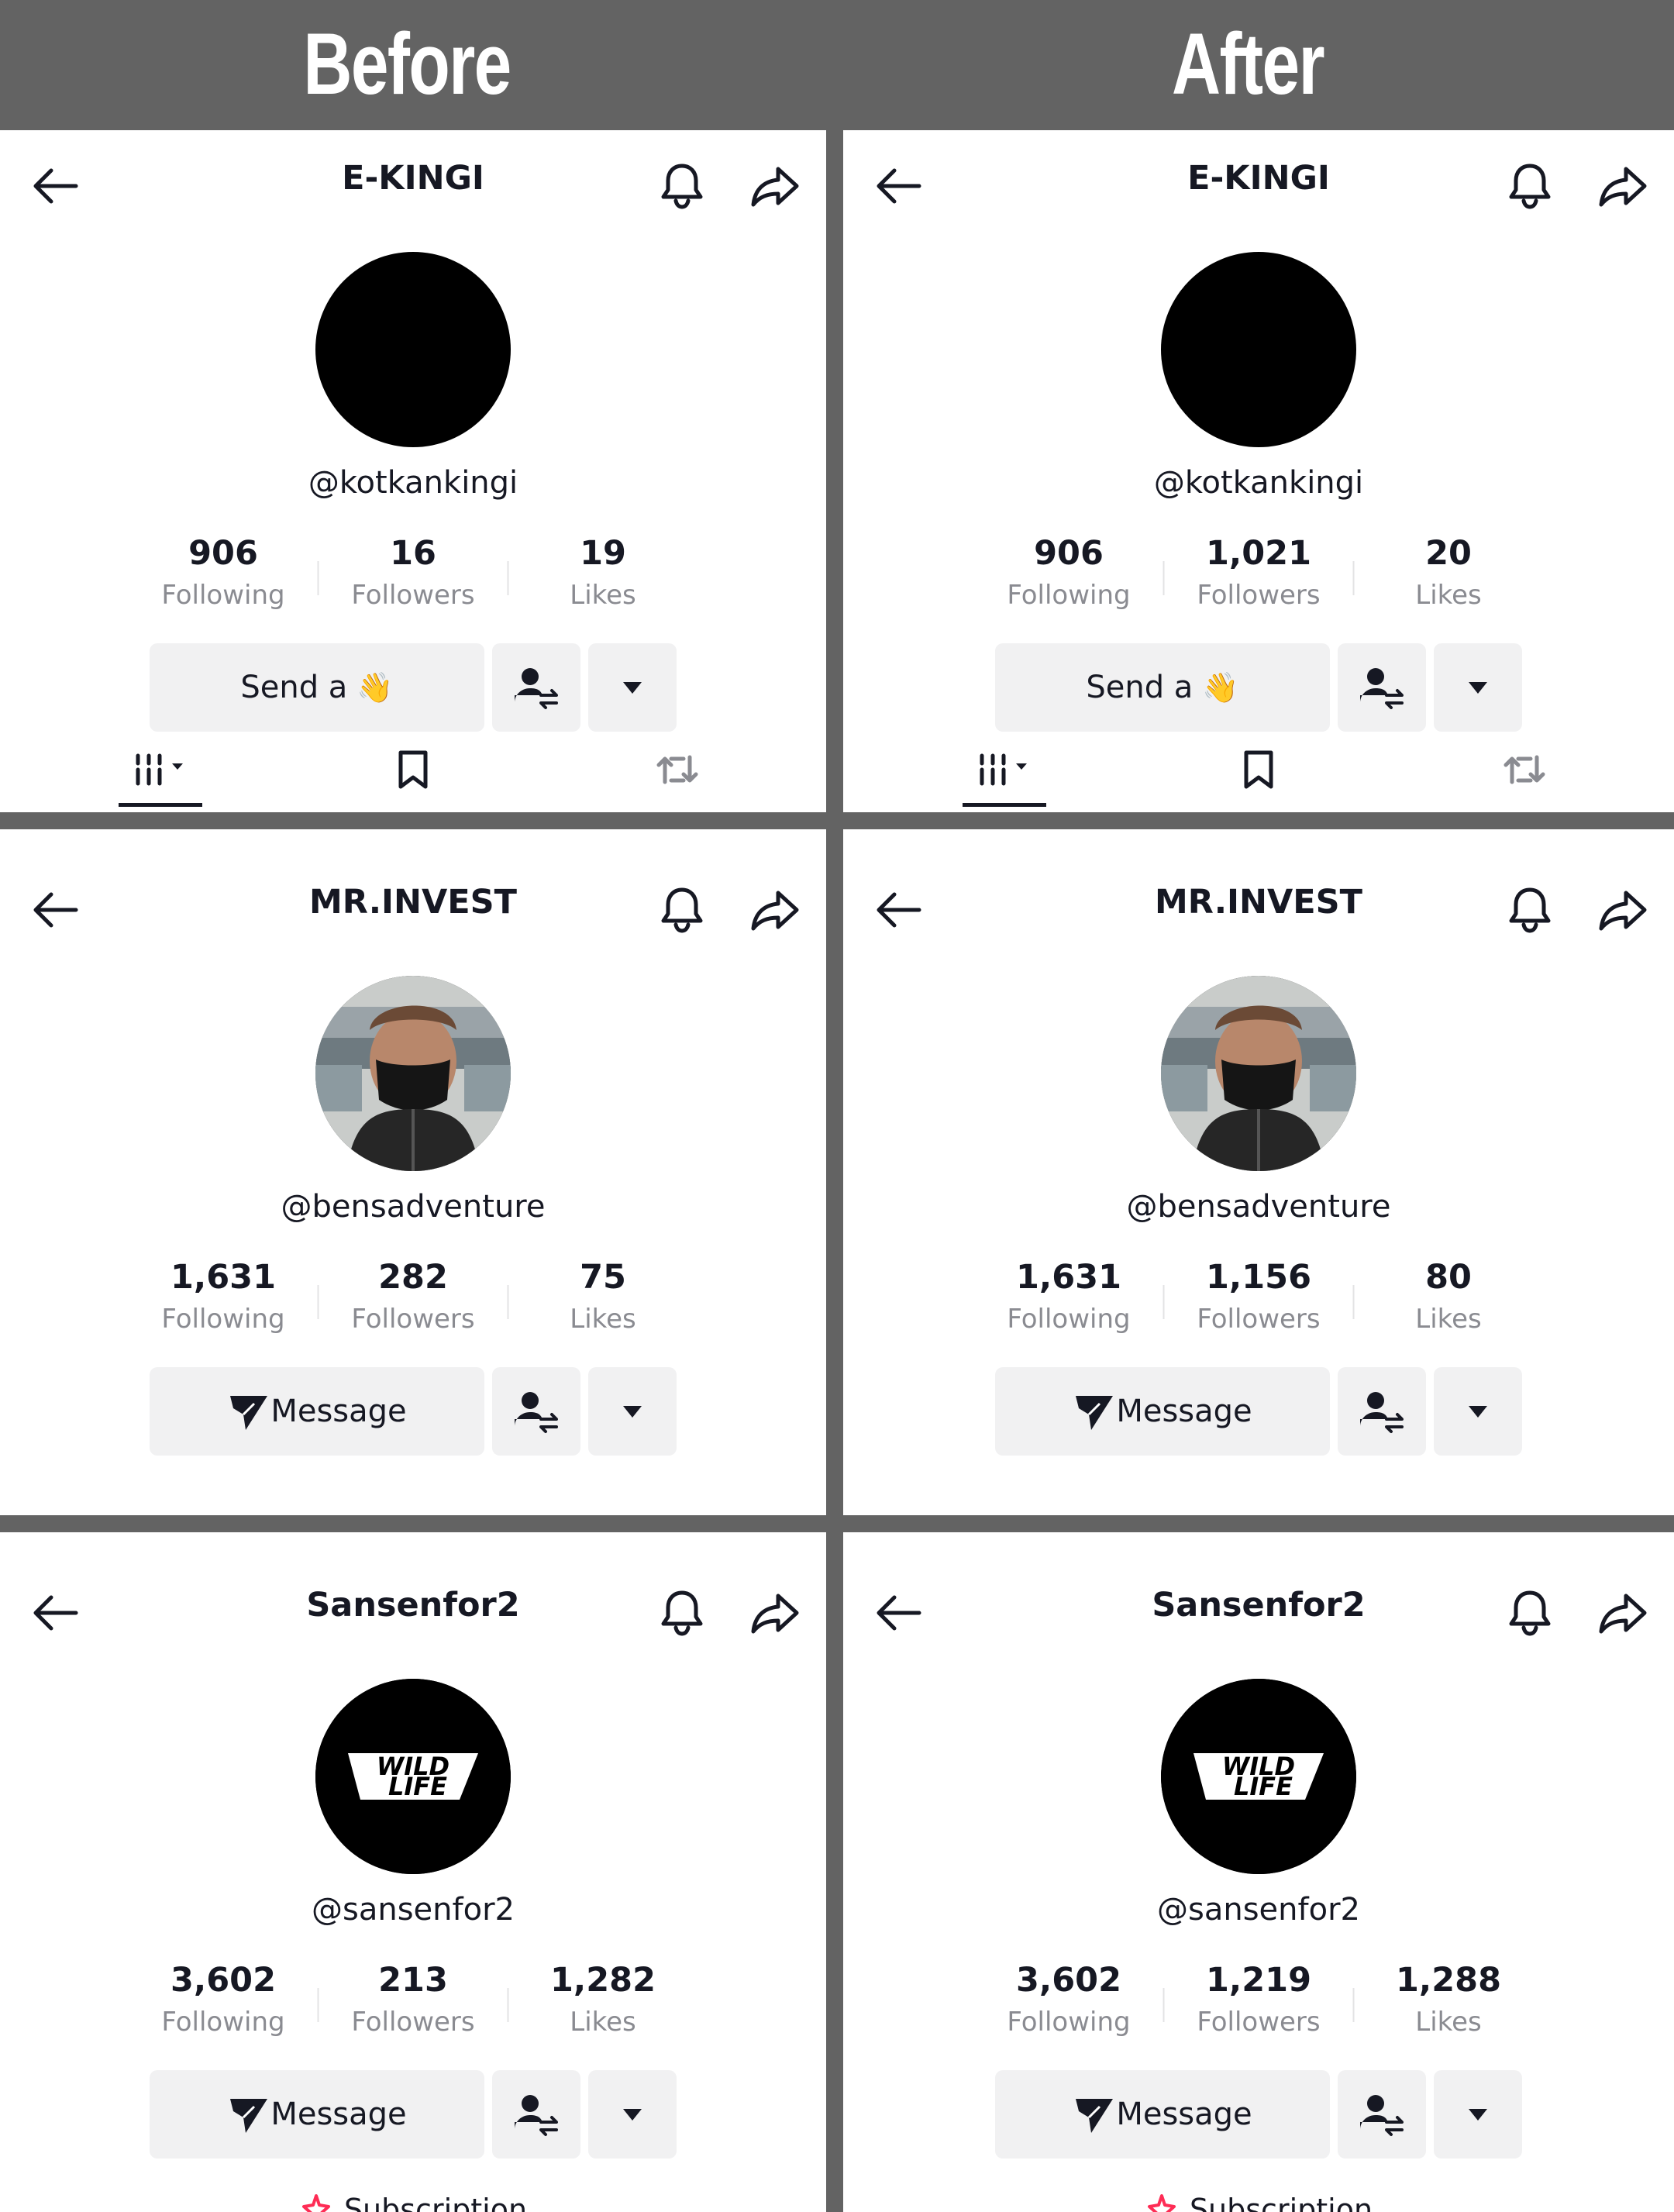 This screenshot has width=1674, height=2212. I want to click on bookmark-icon, so click(1258, 769).